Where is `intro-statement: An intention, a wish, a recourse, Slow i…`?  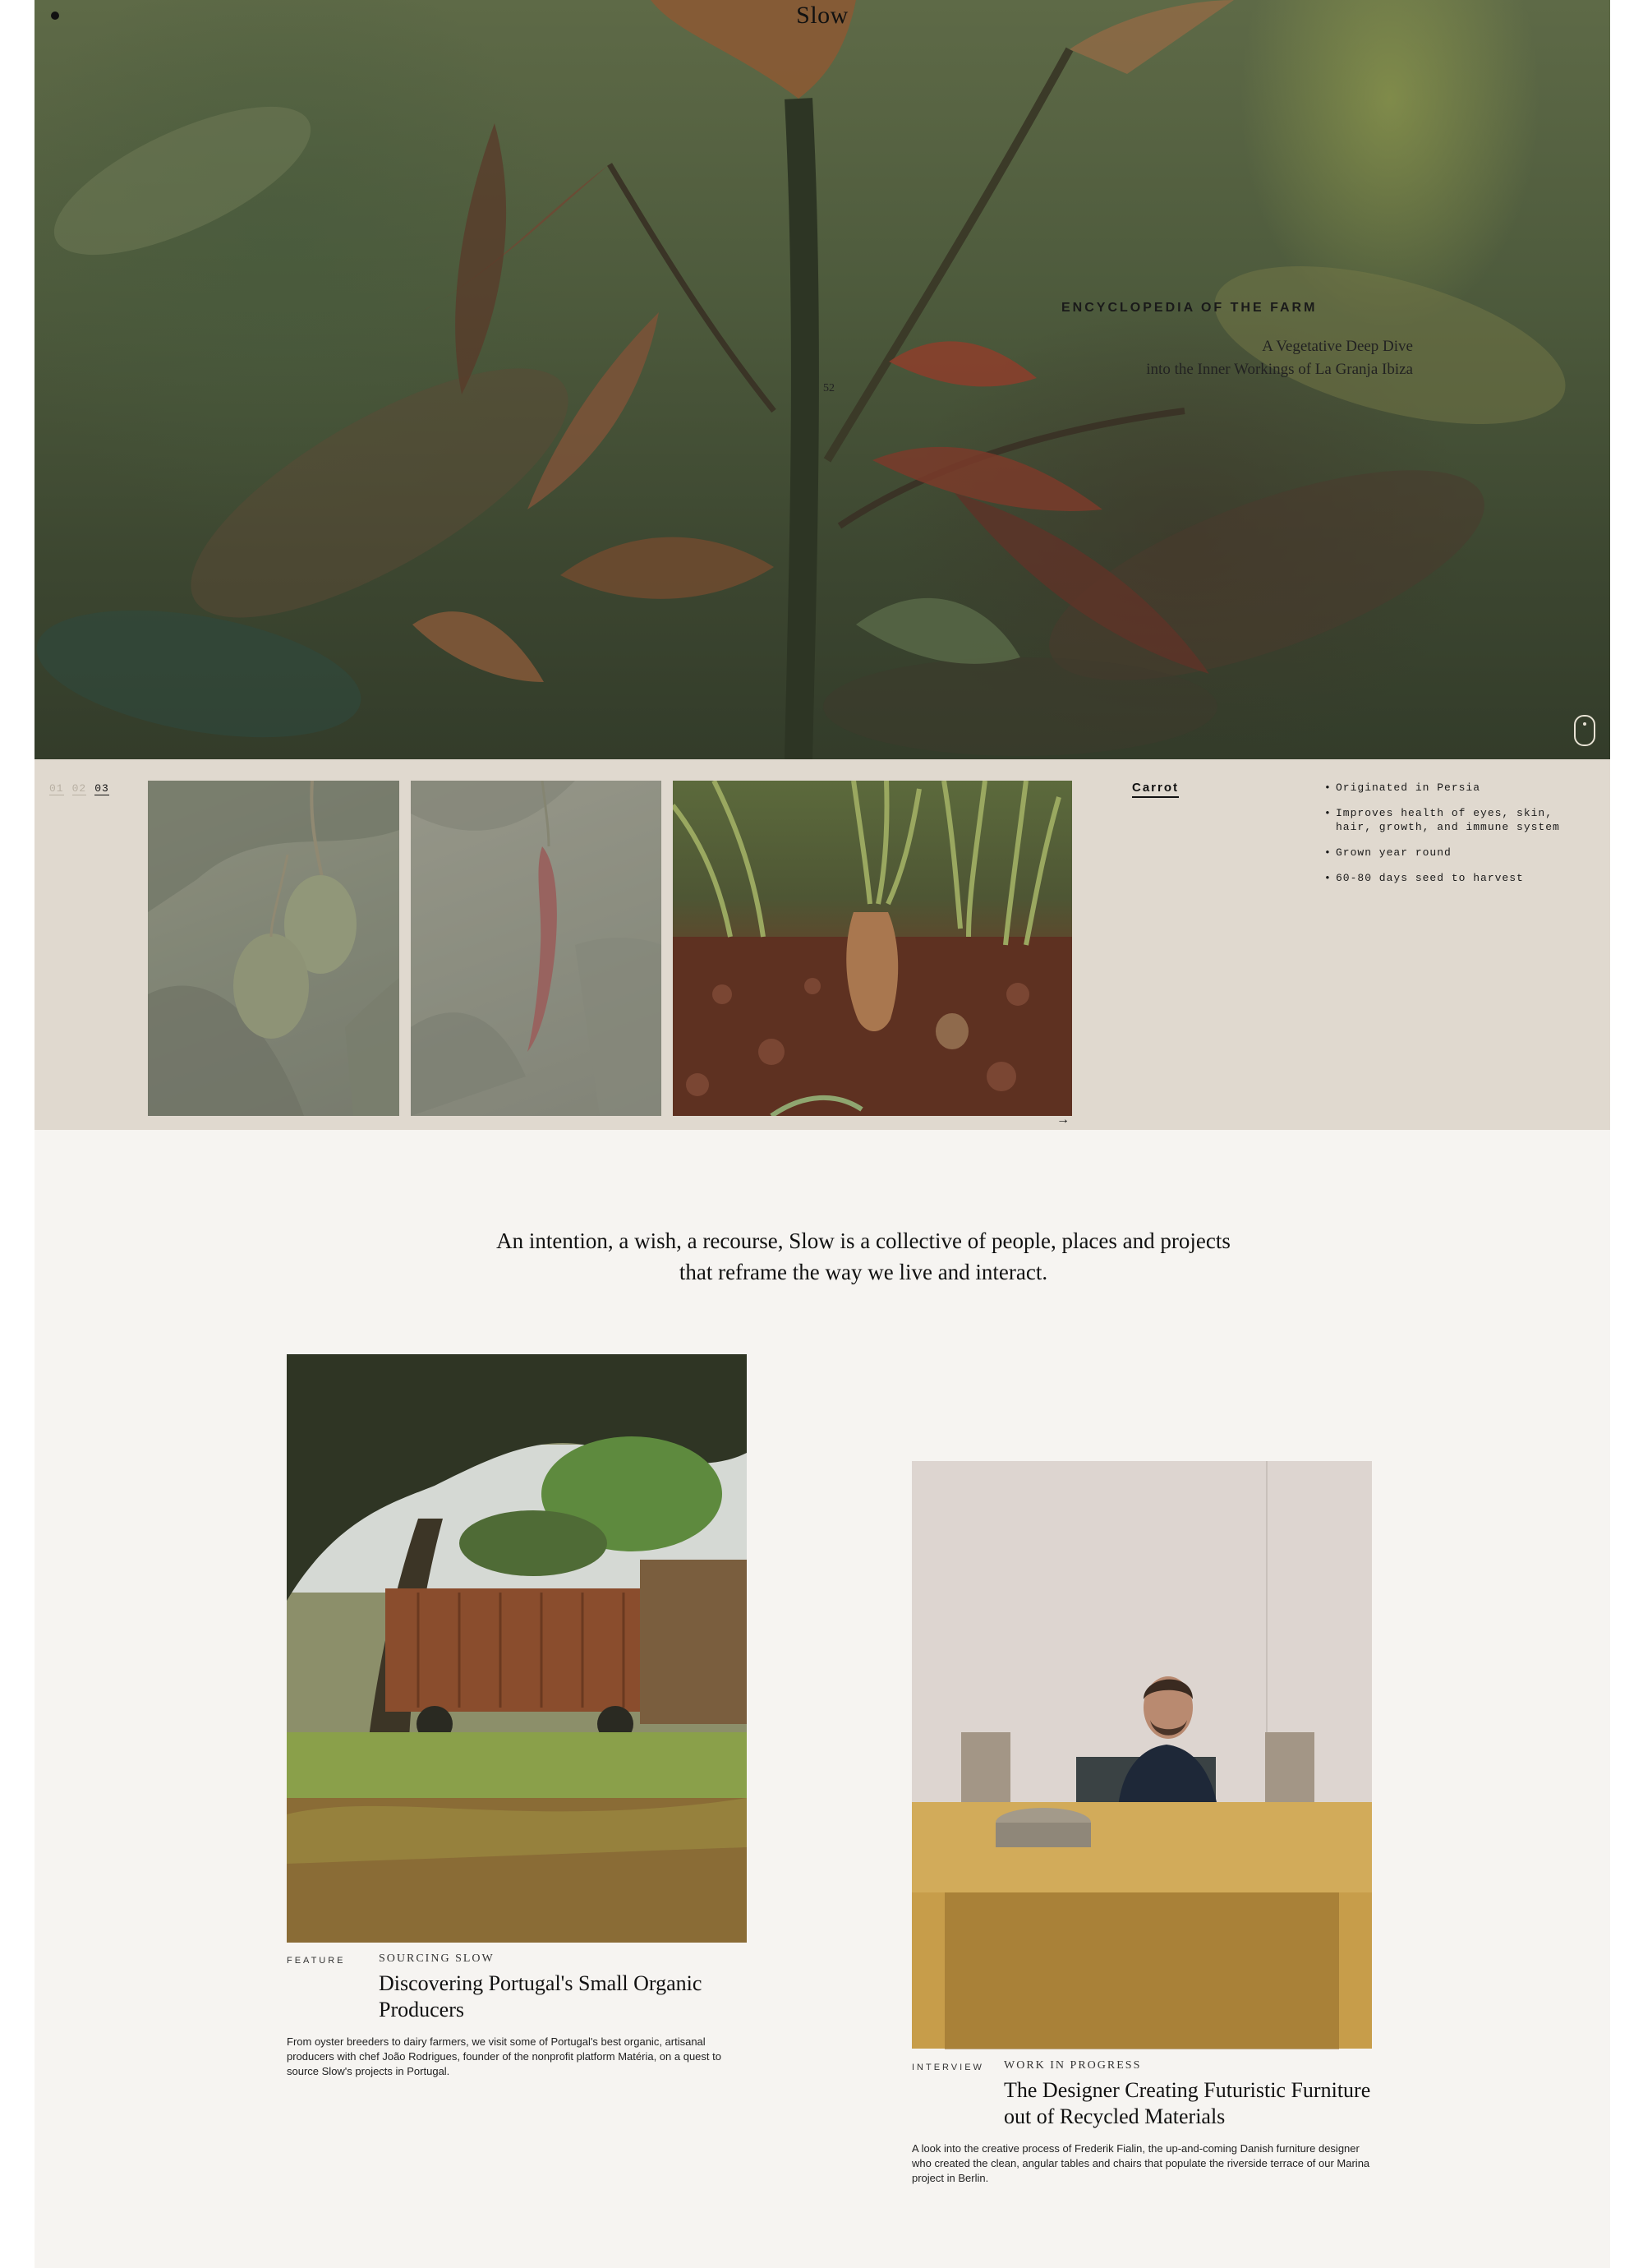
intro-statement: An intention, a wish, a recourse, Slow i… is located at coordinates (863, 1256).